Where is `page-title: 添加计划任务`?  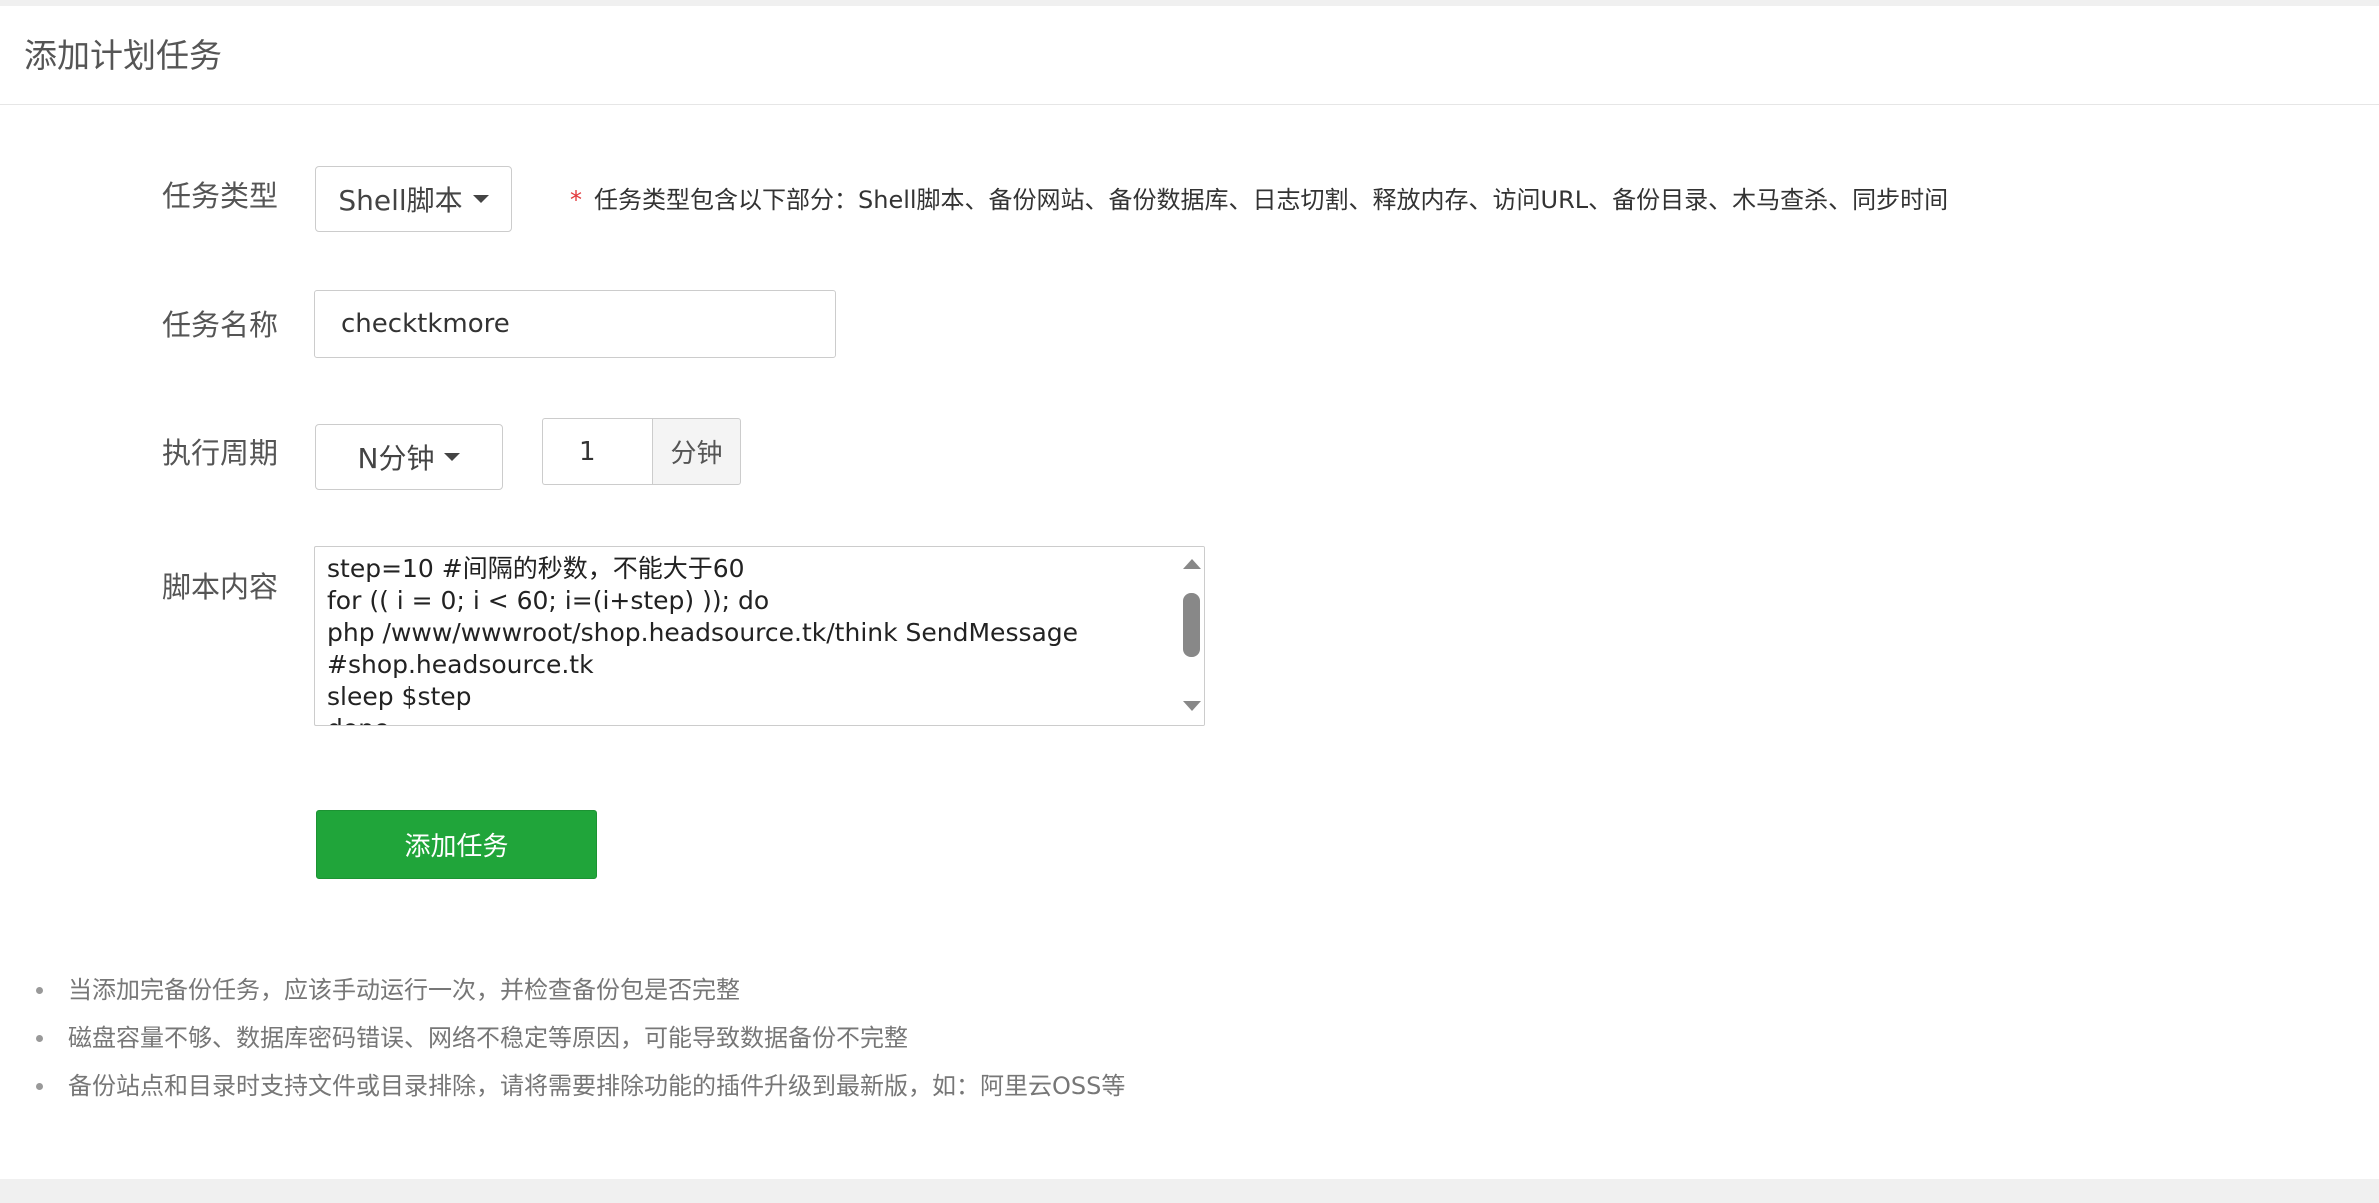
page-title: 添加计划任务 is located at coordinates (123, 55).